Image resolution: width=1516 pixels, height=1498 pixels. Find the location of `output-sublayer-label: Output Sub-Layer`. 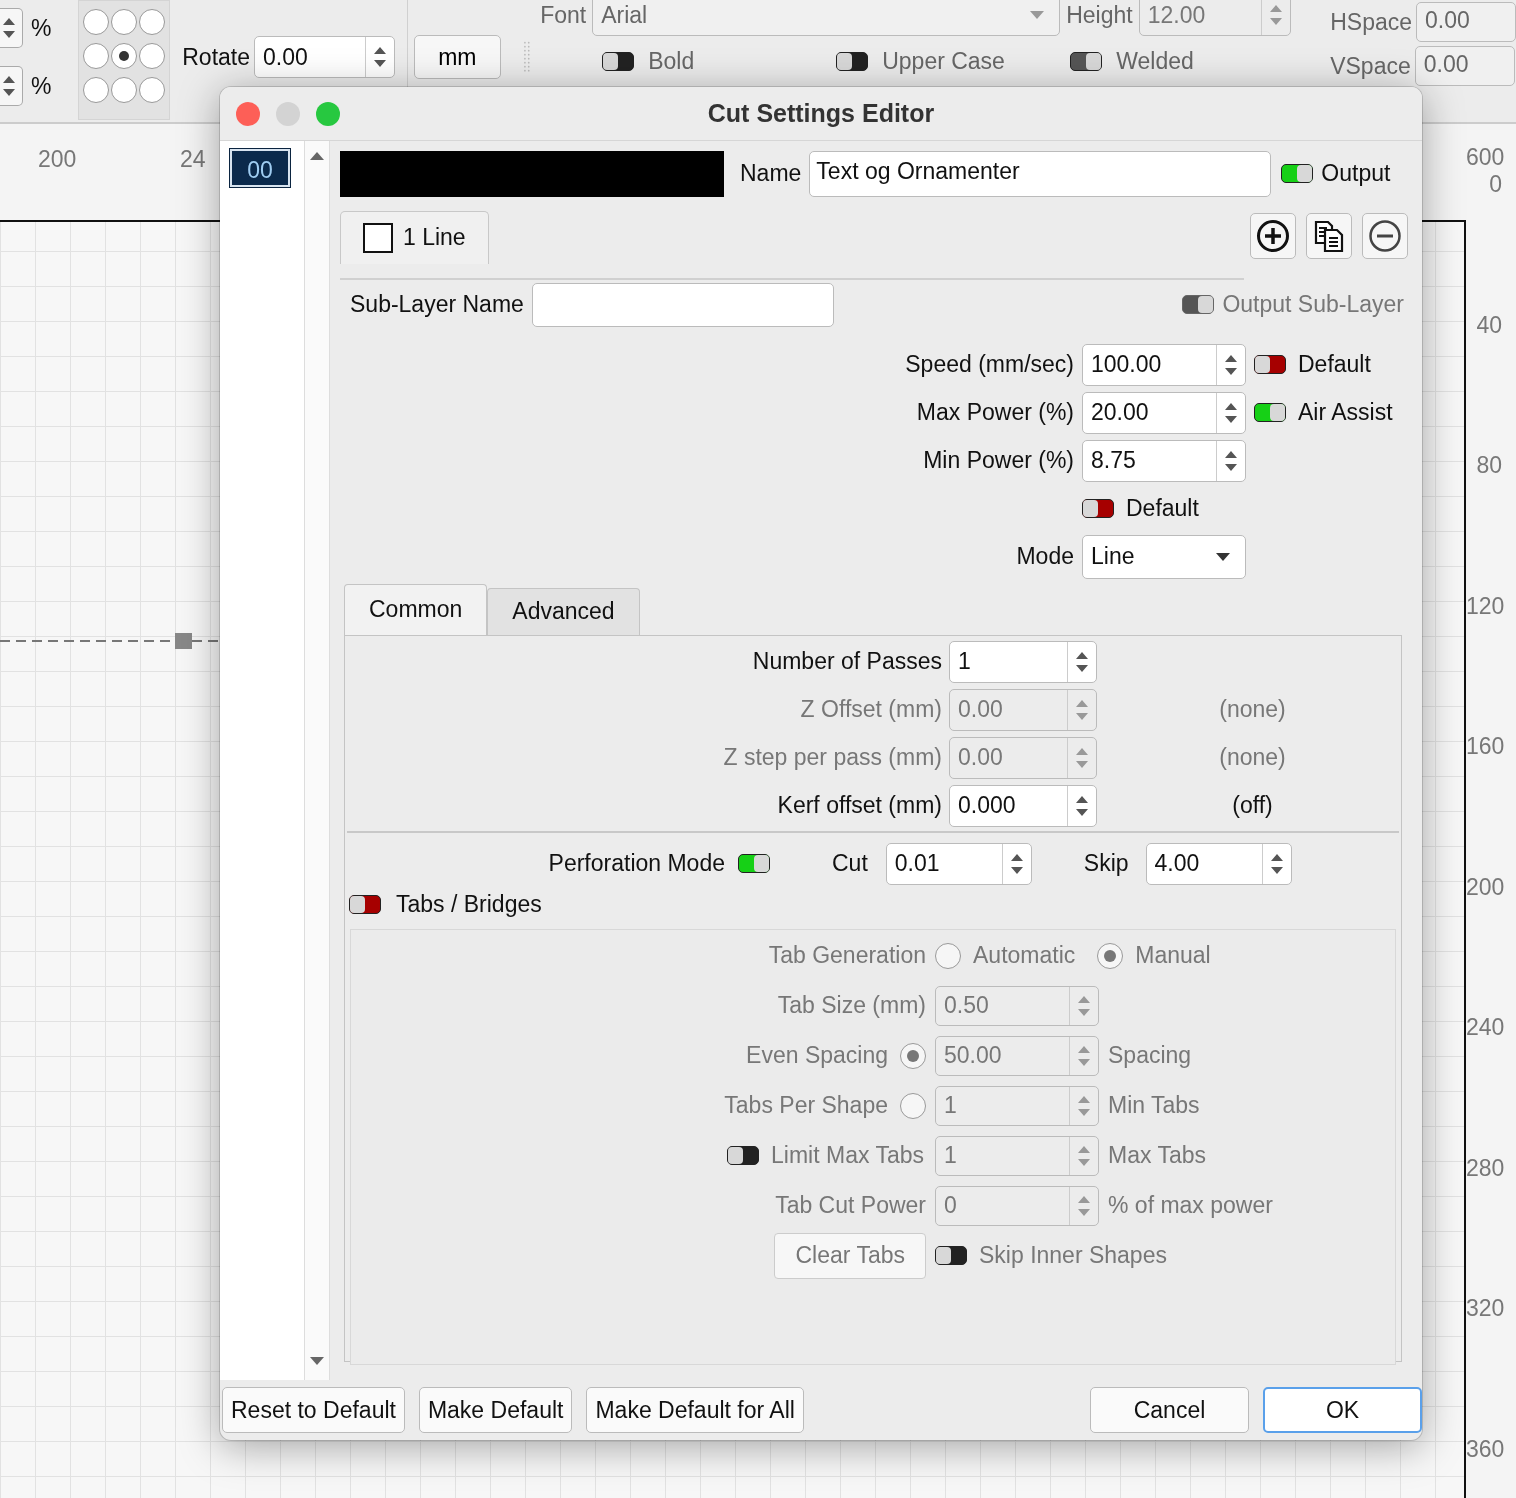

output-sublayer-label: Output Sub-Layer is located at coordinates (1313, 305).